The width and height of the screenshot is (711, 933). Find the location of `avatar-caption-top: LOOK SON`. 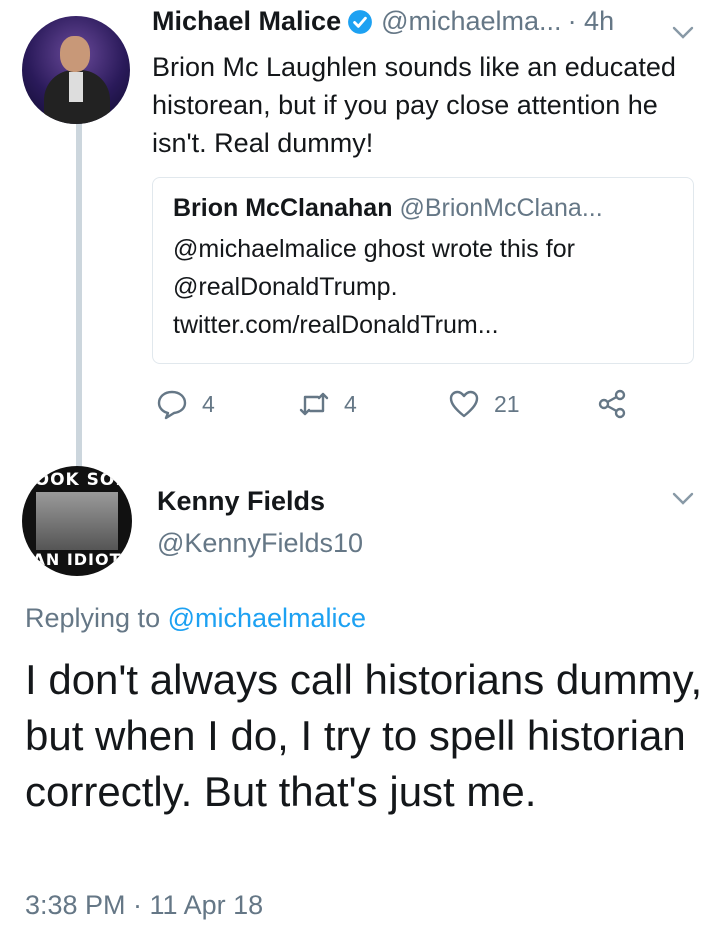

avatar-caption-top: LOOK SON is located at coordinates (77, 480).